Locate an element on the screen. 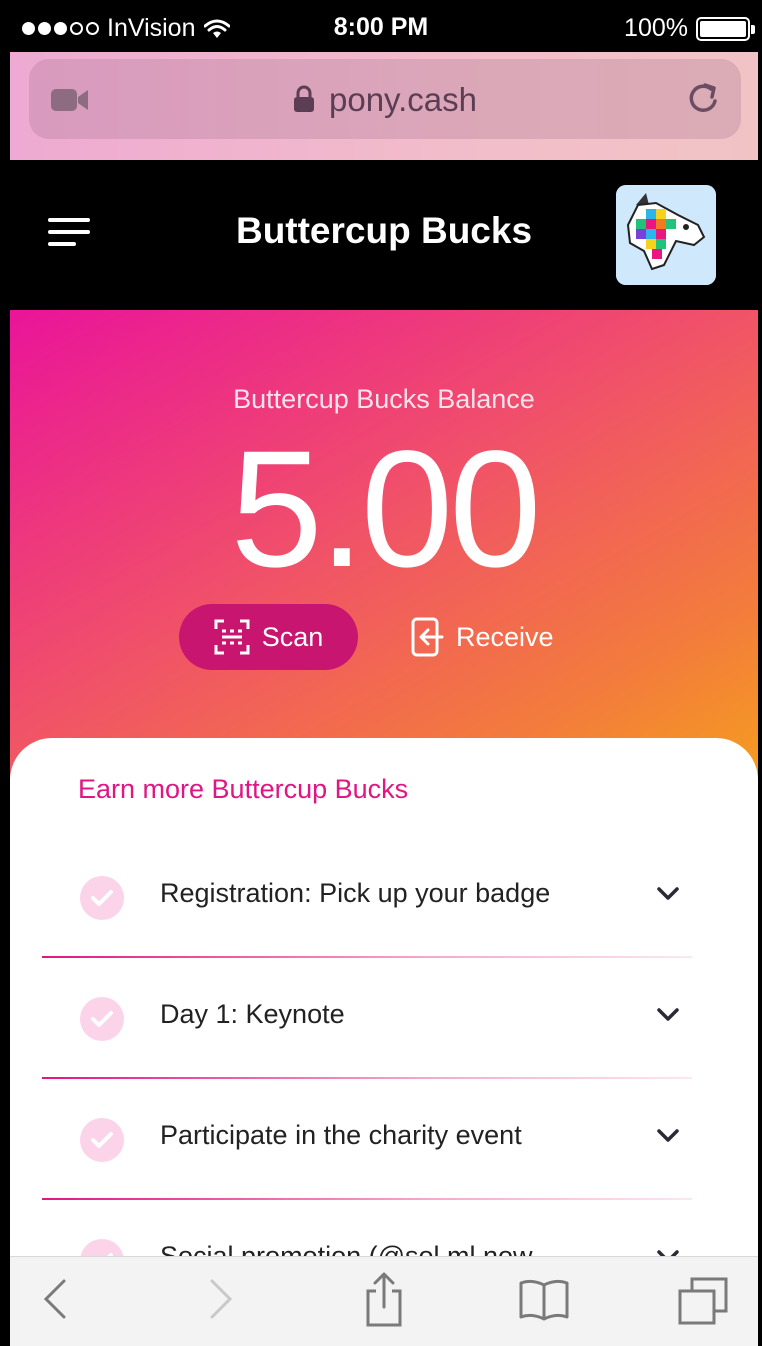 The height and width of the screenshot is (1346, 762). receive-icon is located at coordinates (427, 637).